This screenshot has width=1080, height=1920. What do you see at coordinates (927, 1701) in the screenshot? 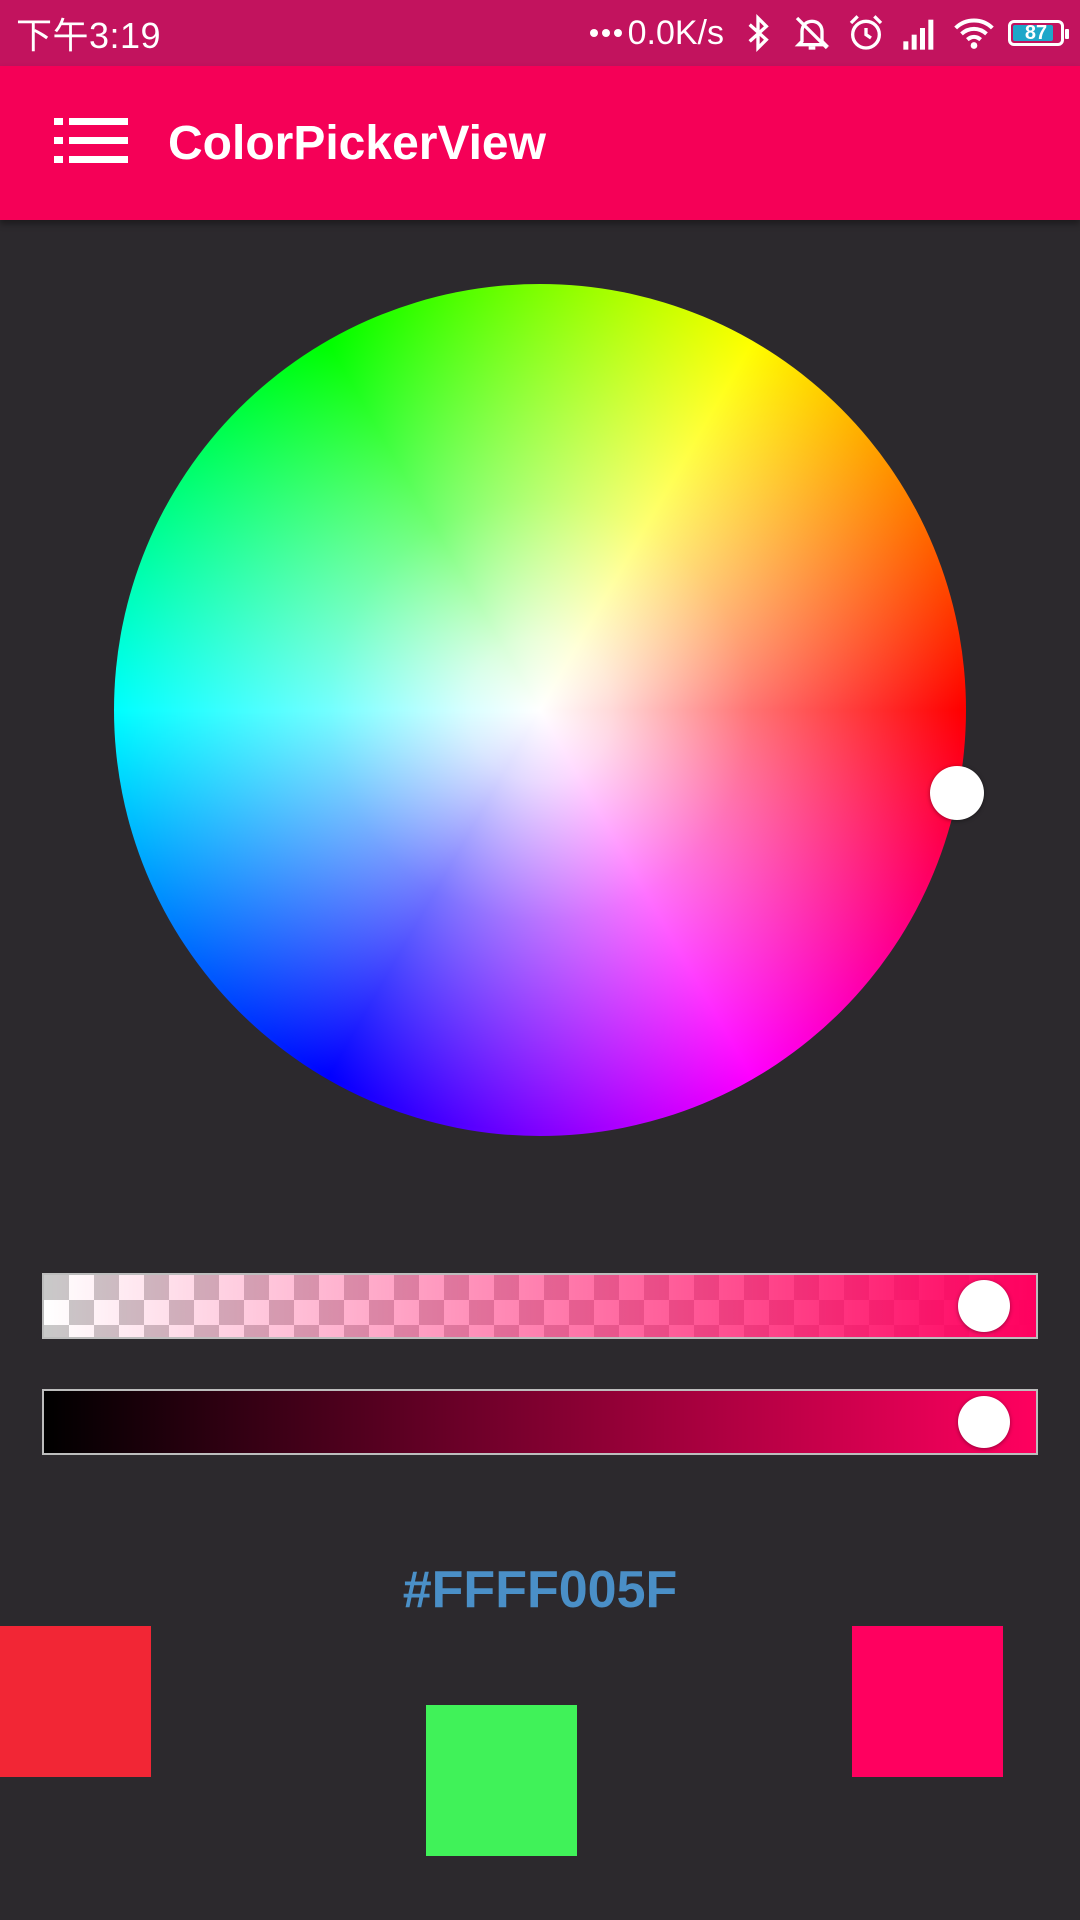
I see `color-swatch-pink` at bounding box center [927, 1701].